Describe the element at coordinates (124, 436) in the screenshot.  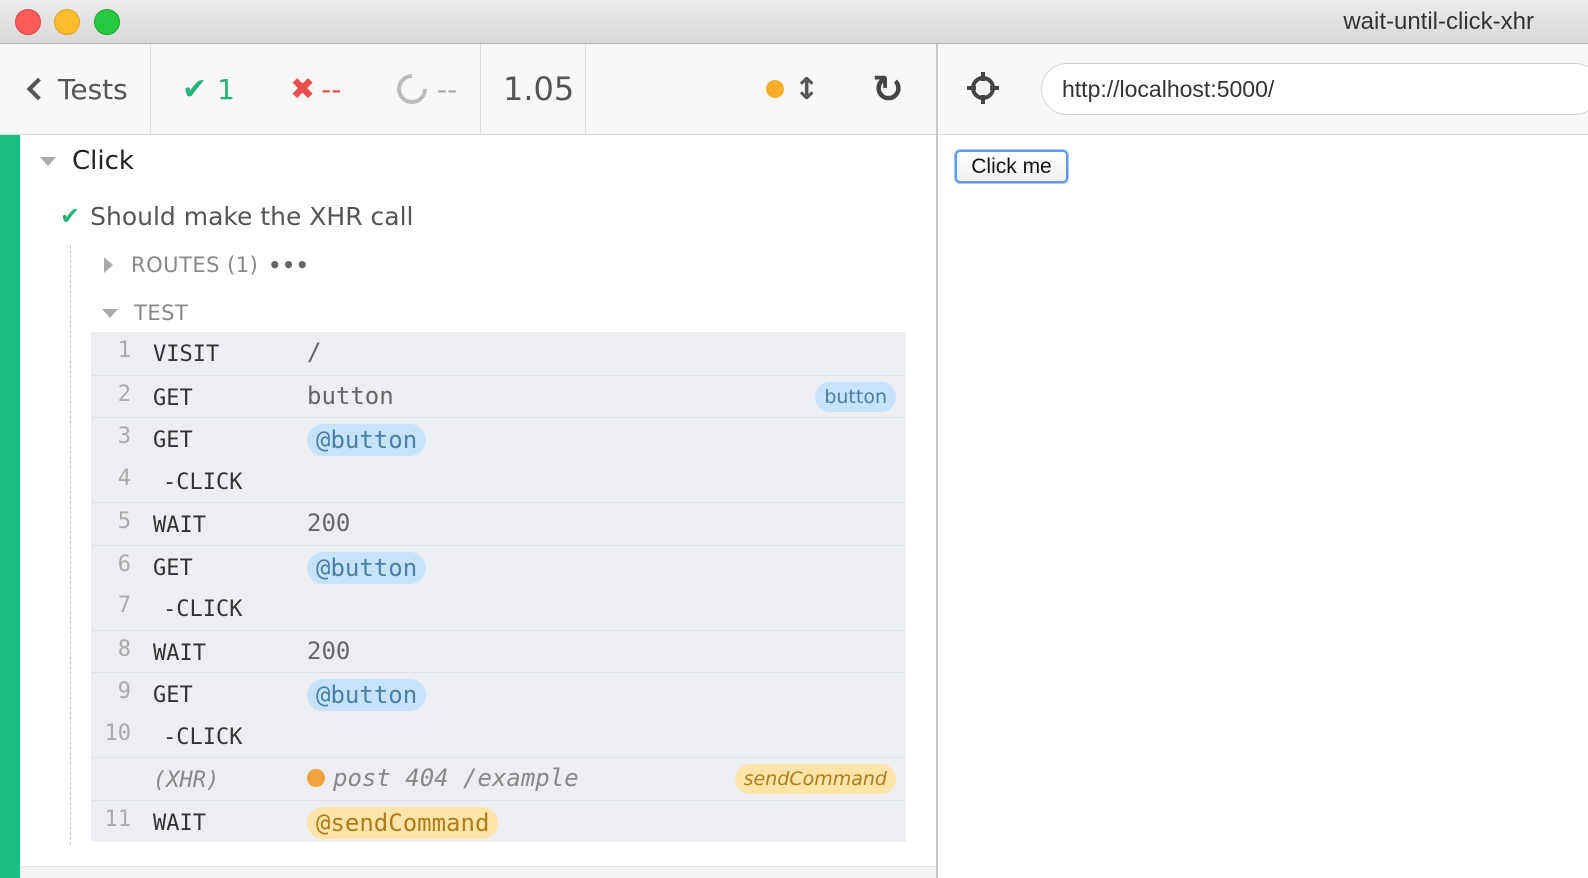
I see `command-number: 3` at that location.